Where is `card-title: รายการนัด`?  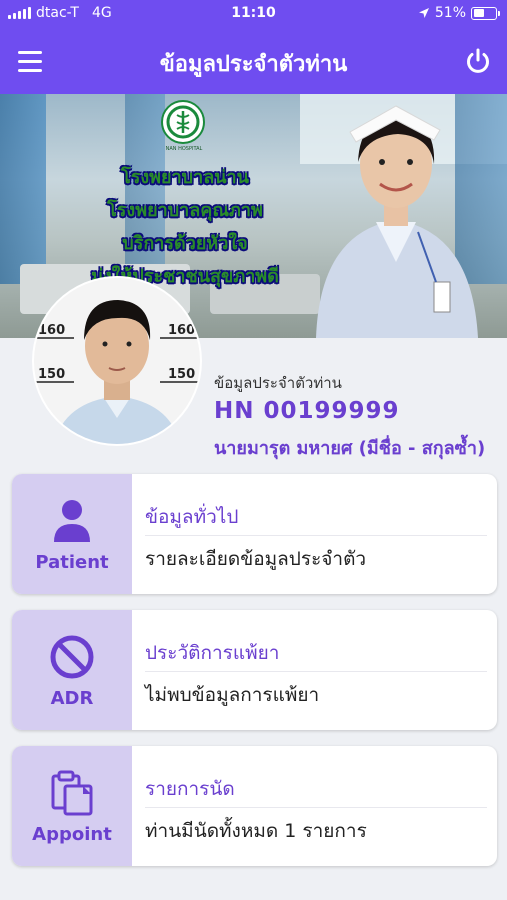
card-title: รายการนัด is located at coordinates (190, 789).